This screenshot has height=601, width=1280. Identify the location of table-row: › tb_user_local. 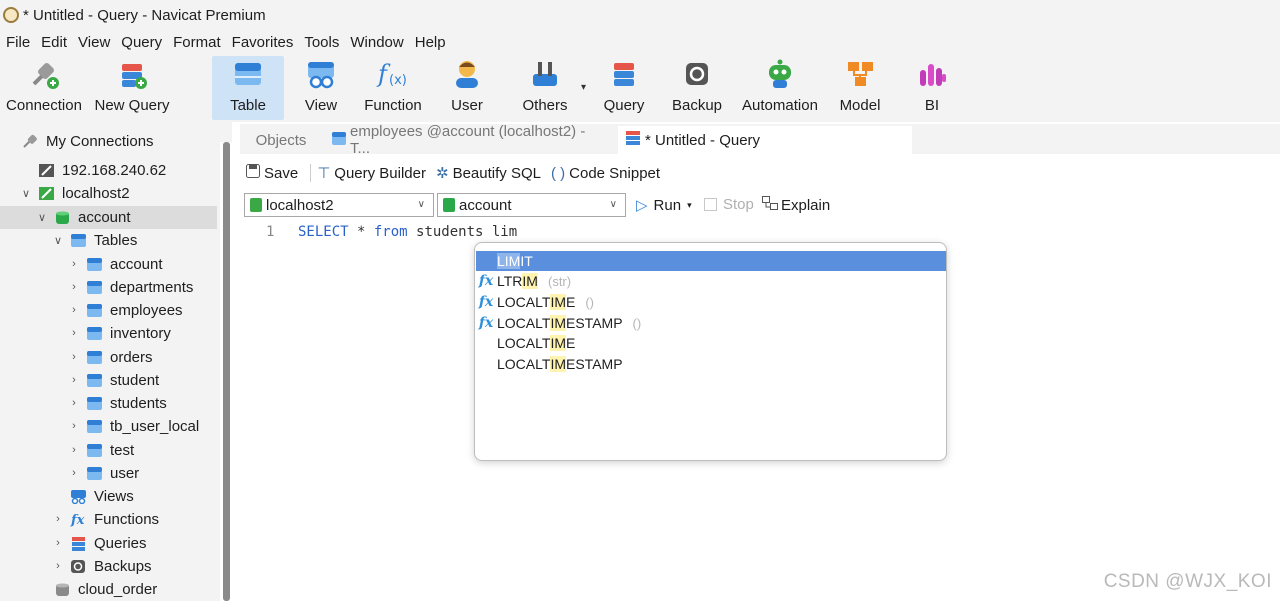
(133, 426).